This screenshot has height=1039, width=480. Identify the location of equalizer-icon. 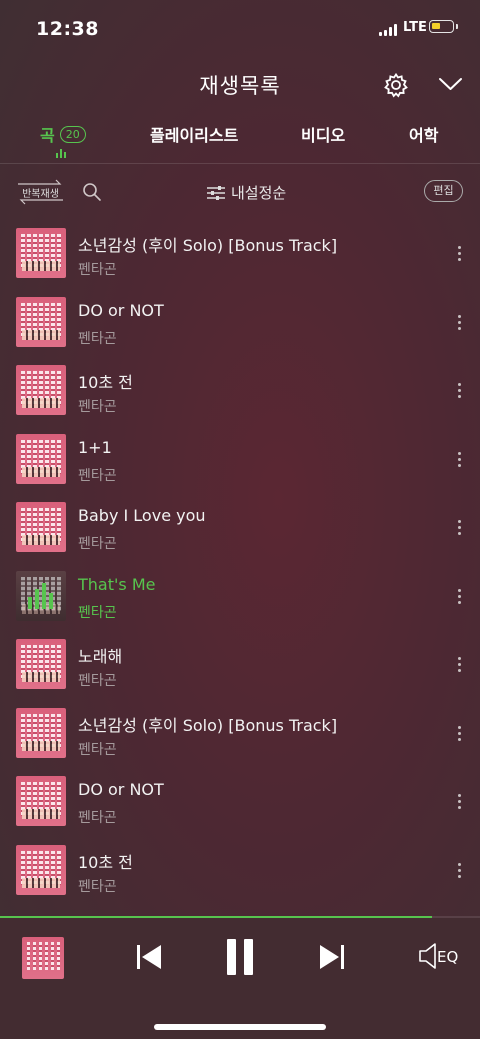
(40, 595).